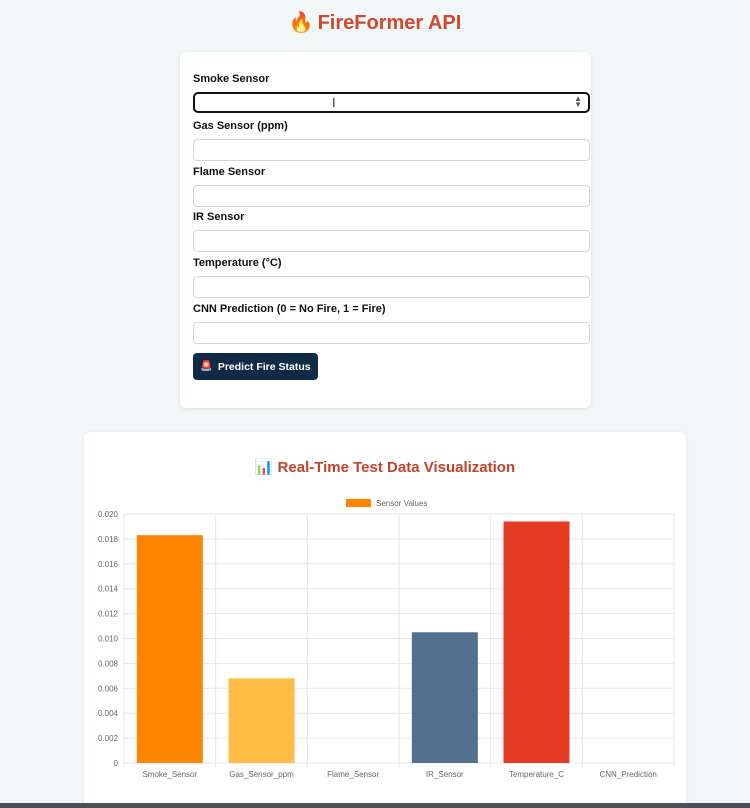 The height and width of the screenshot is (808, 750). What do you see at coordinates (231, 79) in the screenshot?
I see `smoke-sensor-label: Smoke Sensor` at bounding box center [231, 79].